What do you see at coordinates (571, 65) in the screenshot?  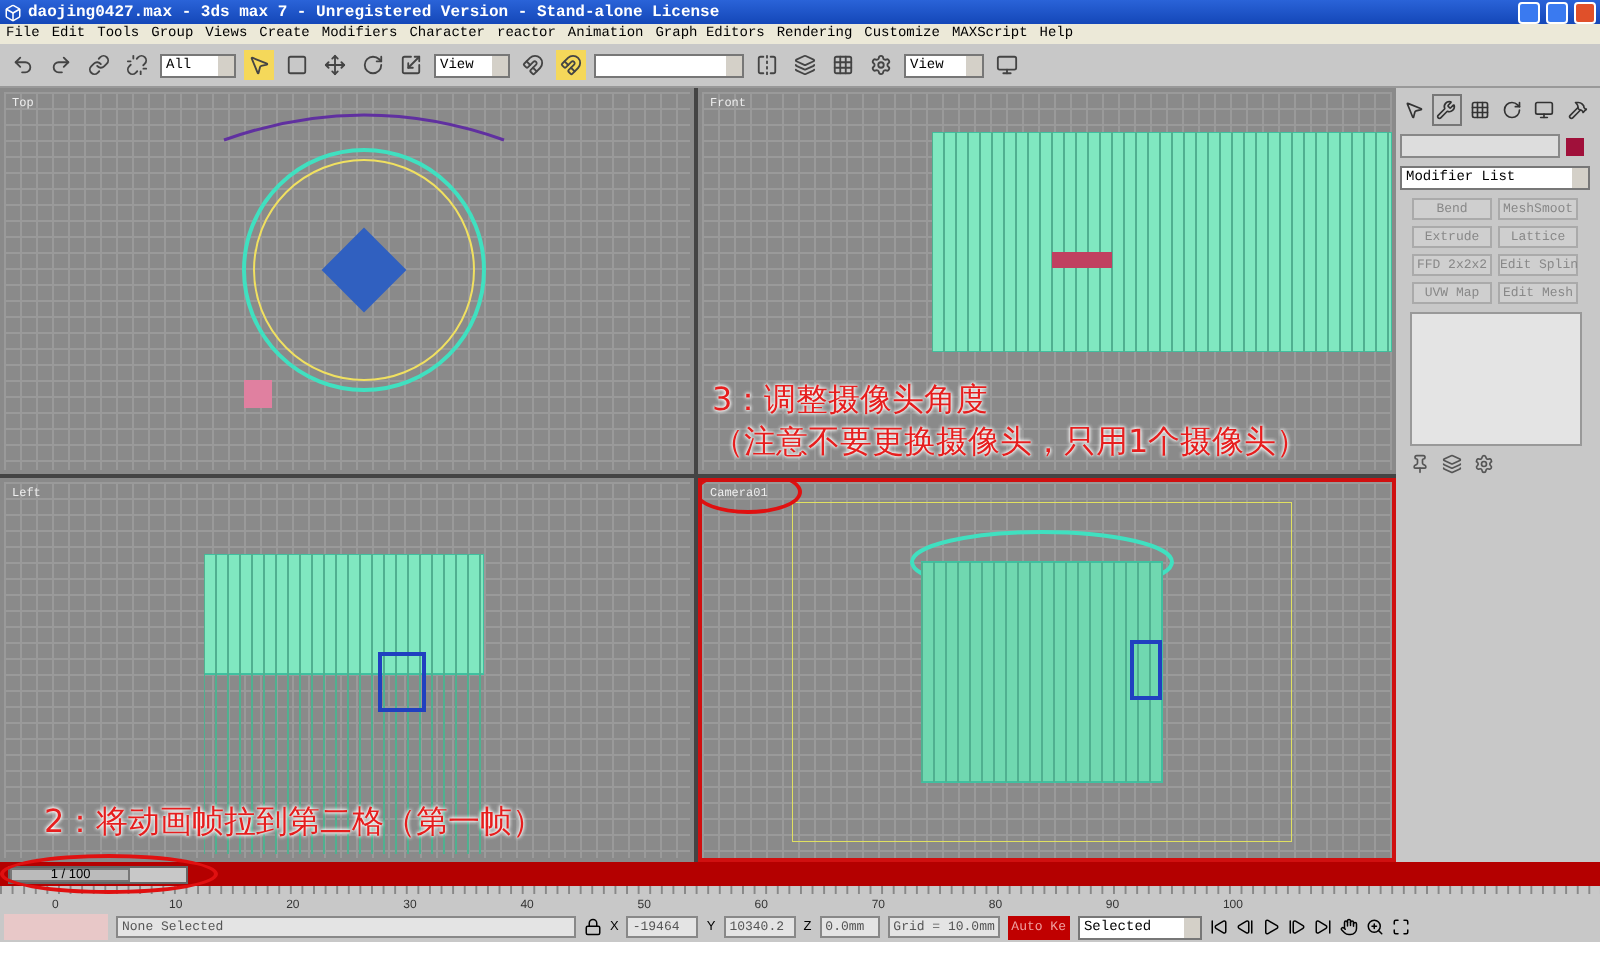 I see `angle-snap-icon` at bounding box center [571, 65].